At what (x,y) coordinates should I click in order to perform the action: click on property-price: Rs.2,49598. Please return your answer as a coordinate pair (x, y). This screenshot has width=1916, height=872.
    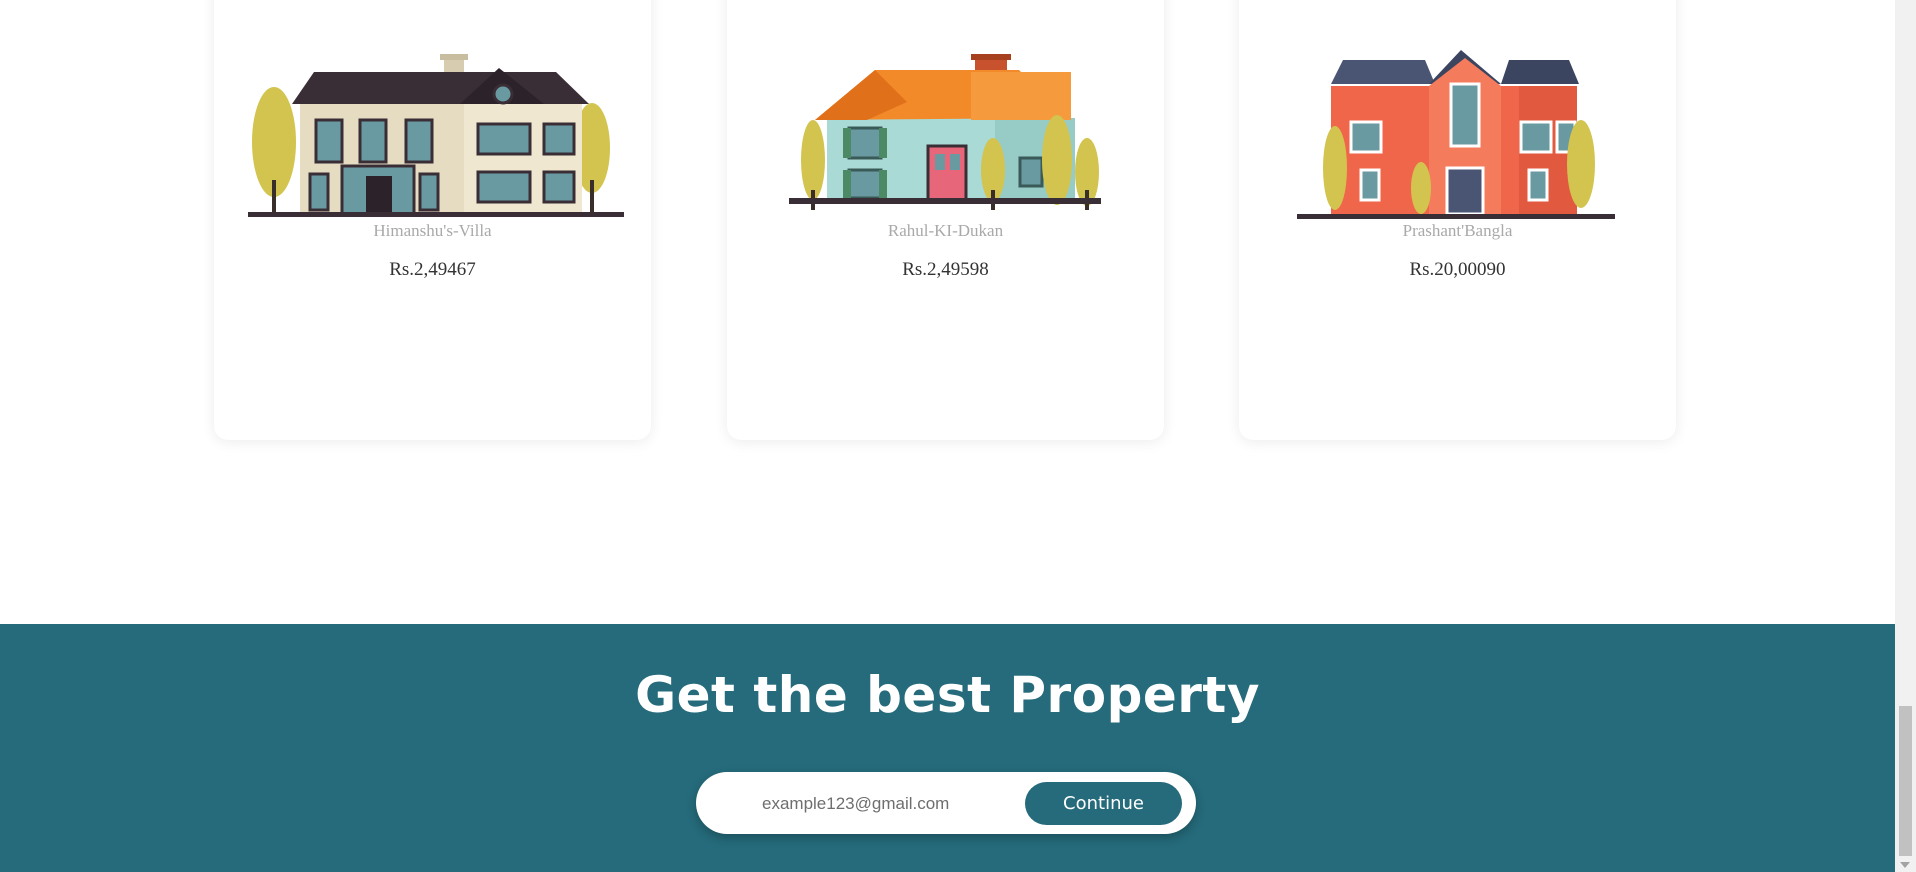
    Looking at the image, I should click on (945, 269).